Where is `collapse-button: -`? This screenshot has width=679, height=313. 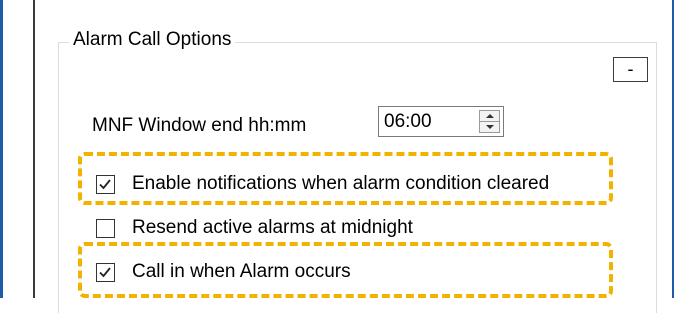
collapse-button: - is located at coordinates (630, 69).